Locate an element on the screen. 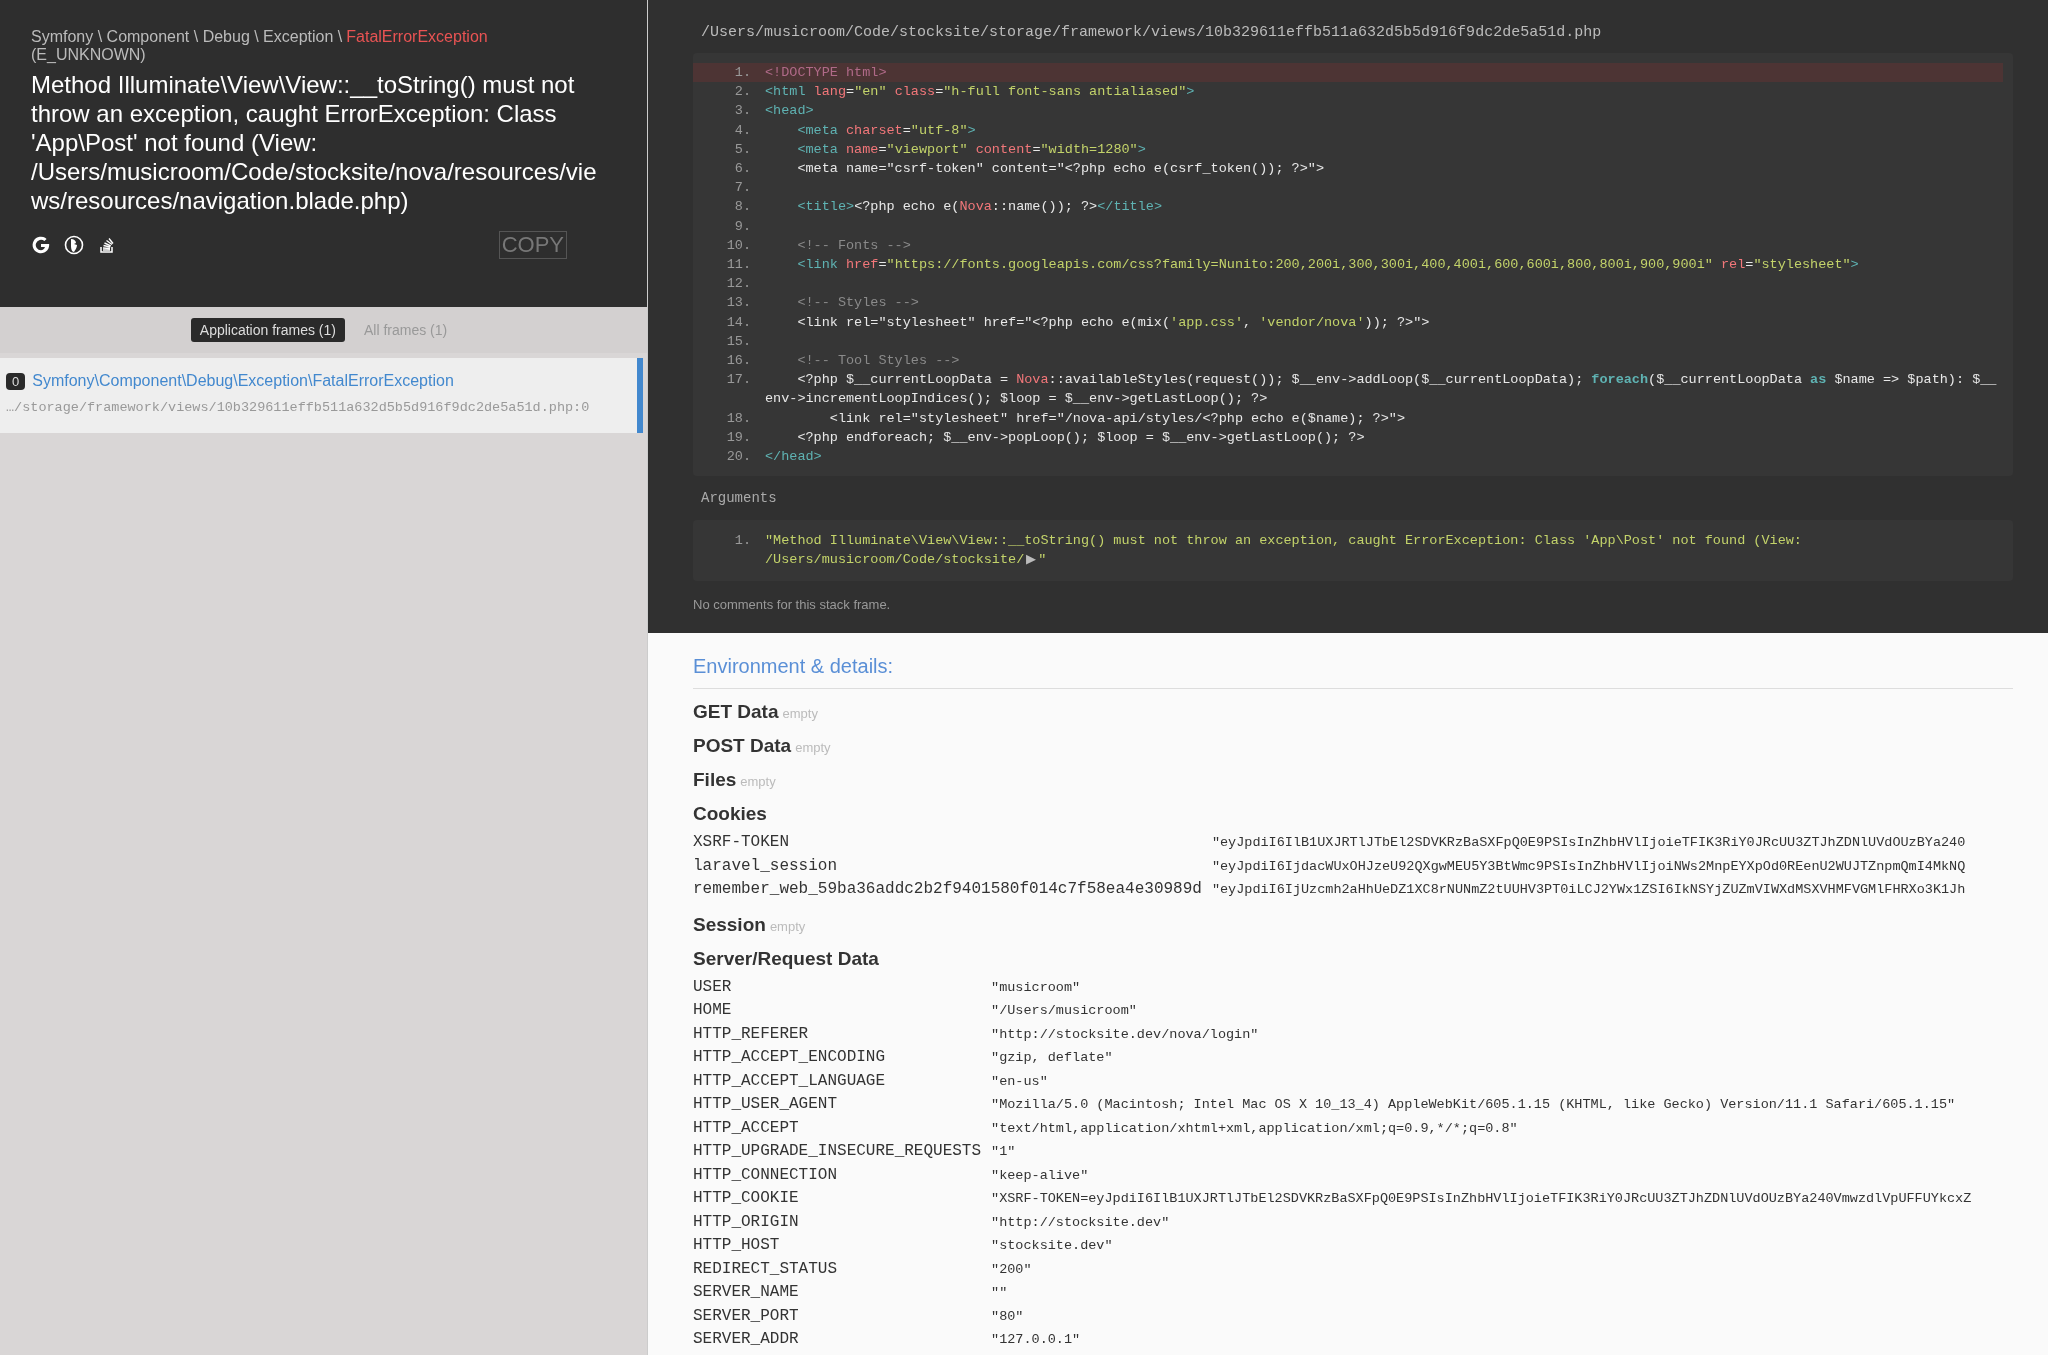  argument-value: "Method Illuminate\View\View::__toString() must not throw an exception, caught ErrorException: Class 'App\Post' not found (View: is located at coordinates (1283, 541).